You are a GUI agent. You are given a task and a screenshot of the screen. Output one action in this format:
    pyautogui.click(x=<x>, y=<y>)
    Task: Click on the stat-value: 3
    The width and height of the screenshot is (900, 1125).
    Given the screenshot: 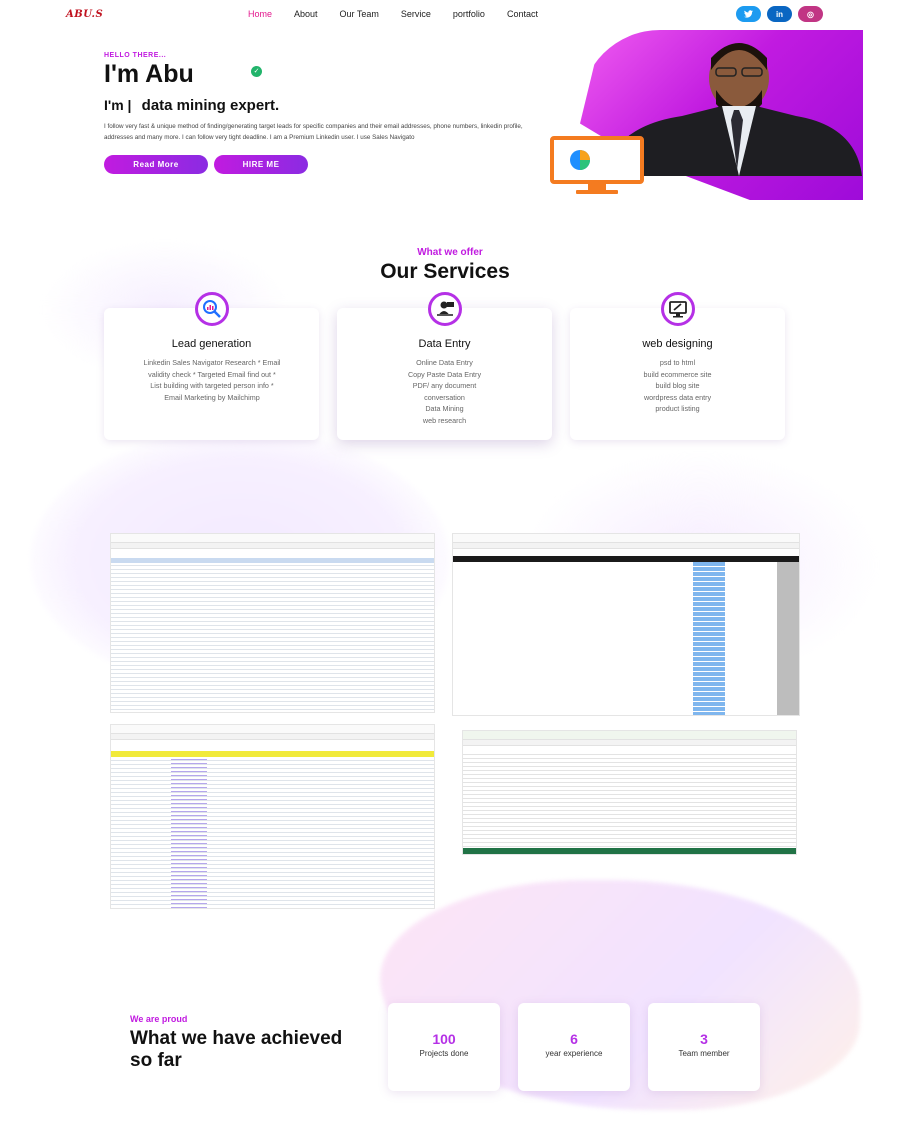 What is the action you would take?
    pyautogui.click(x=704, y=1039)
    